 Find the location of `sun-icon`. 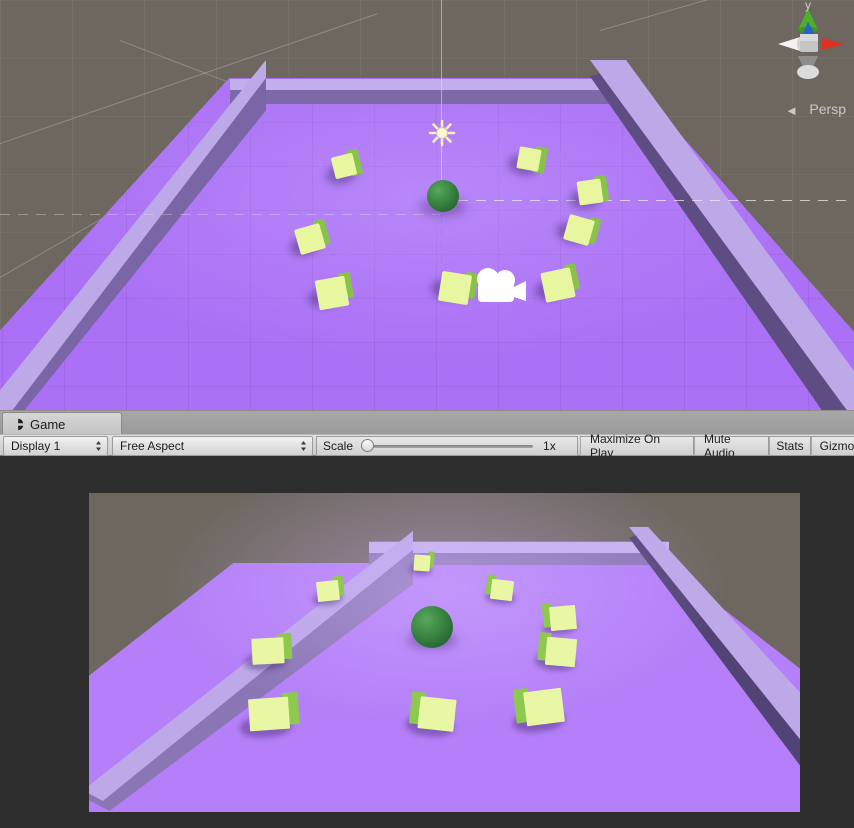

sun-icon is located at coordinates (442, 133).